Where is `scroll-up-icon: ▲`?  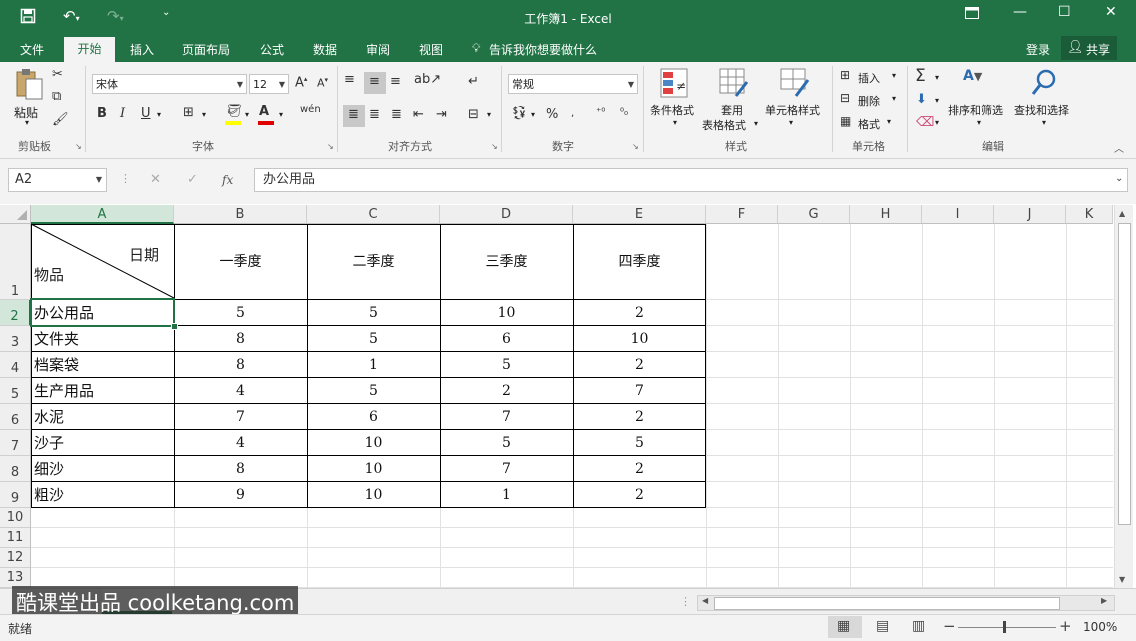 scroll-up-icon: ▲ is located at coordinates (1122, 213).